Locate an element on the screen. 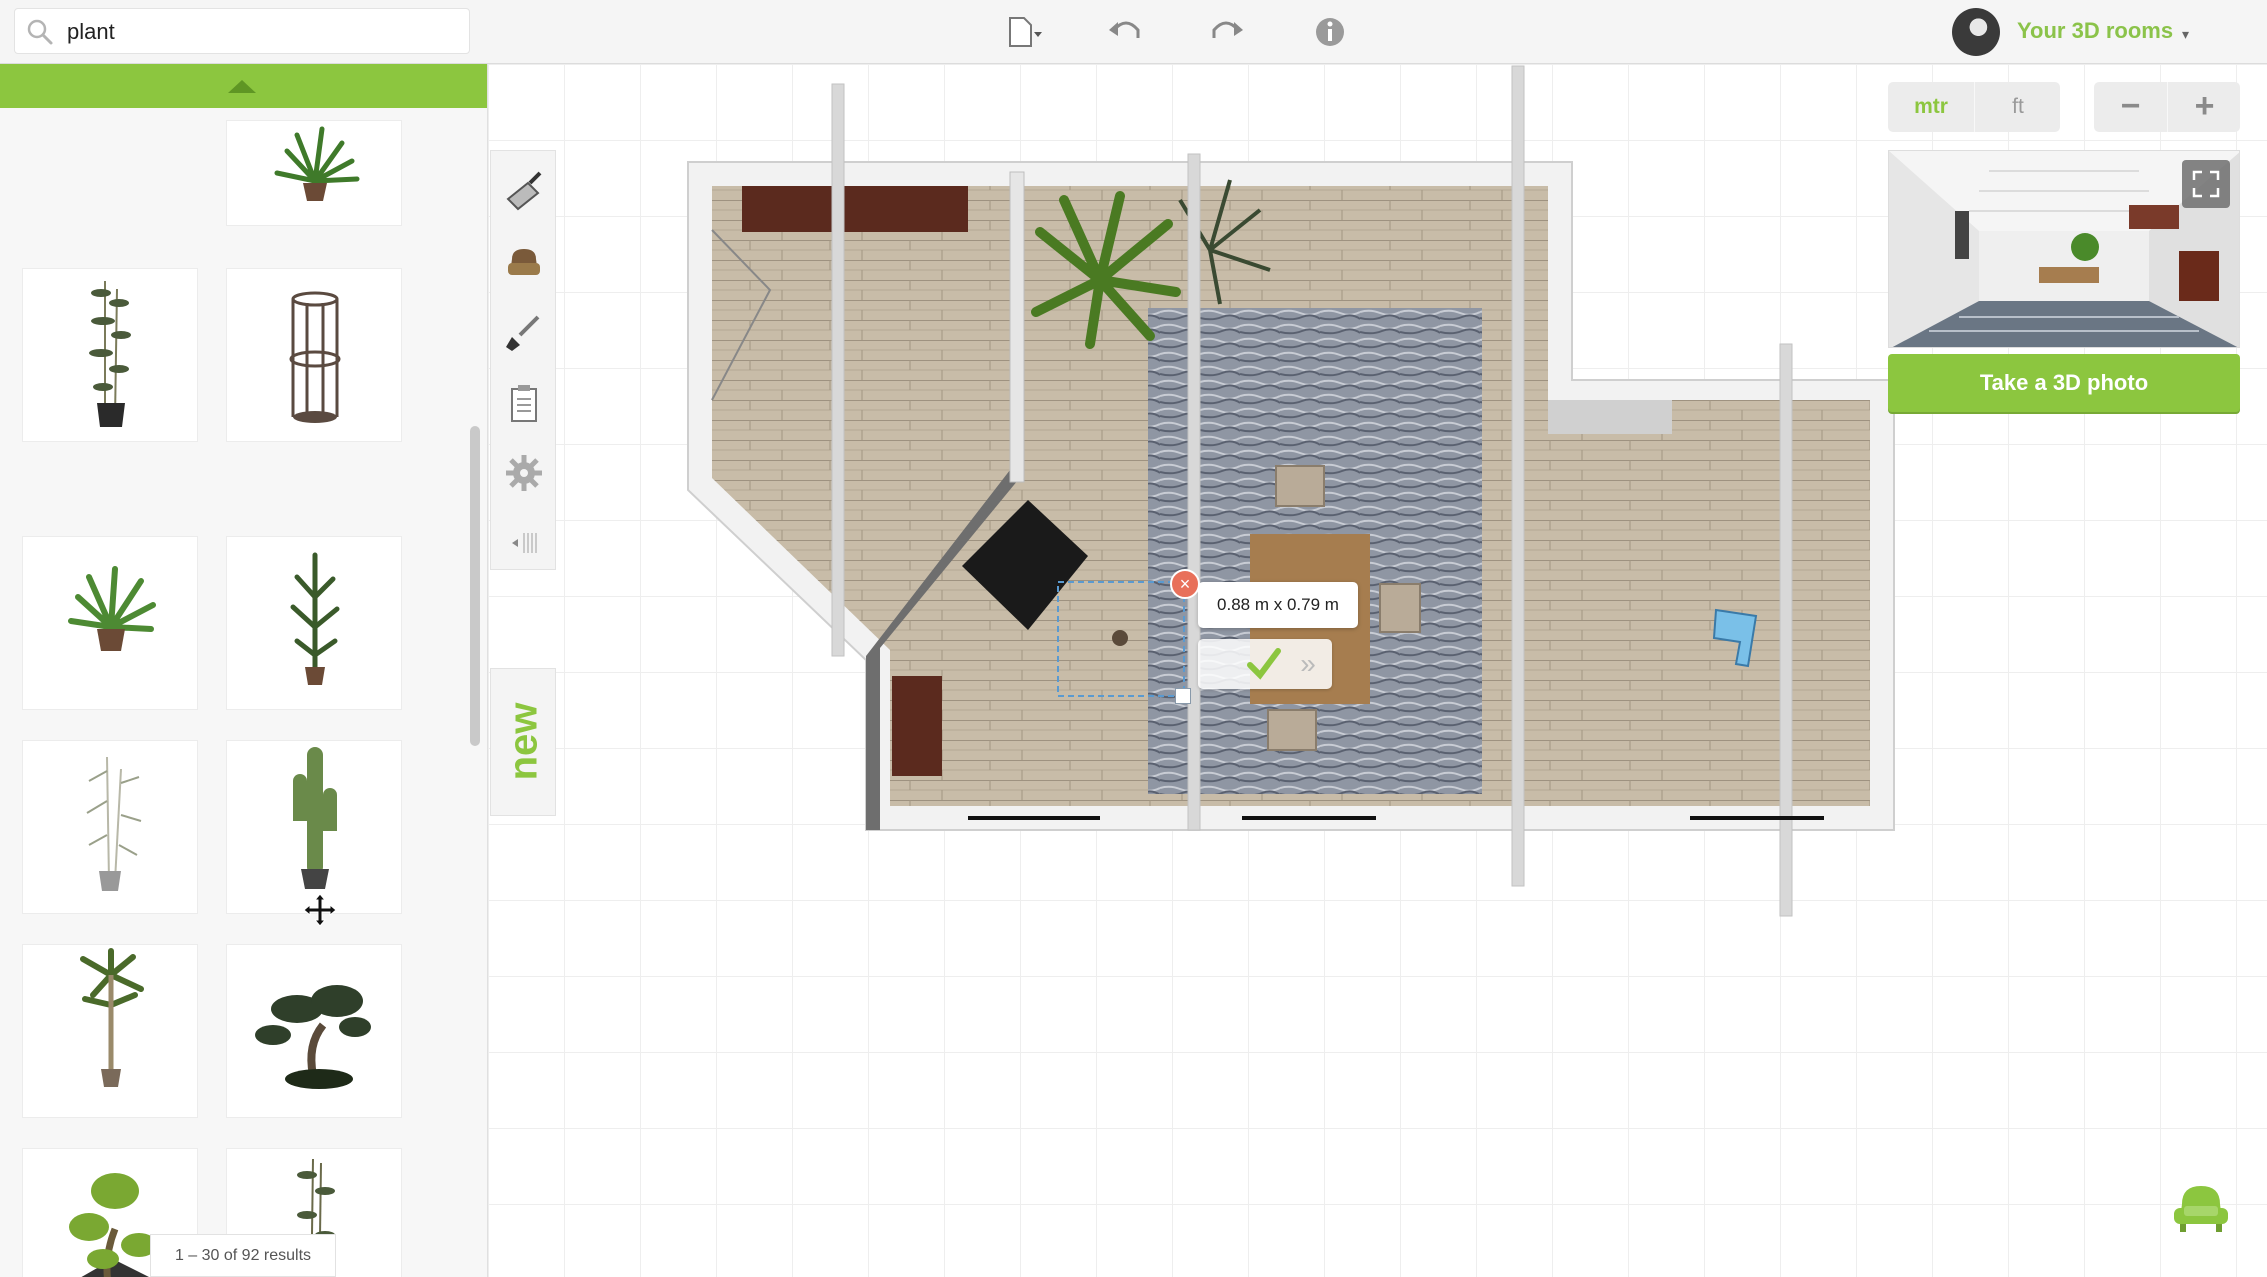 Image resolution: width=2267 pixels, height=1277 pixels. unit-metric-button: mtr is located at coordinates (1931, 107).